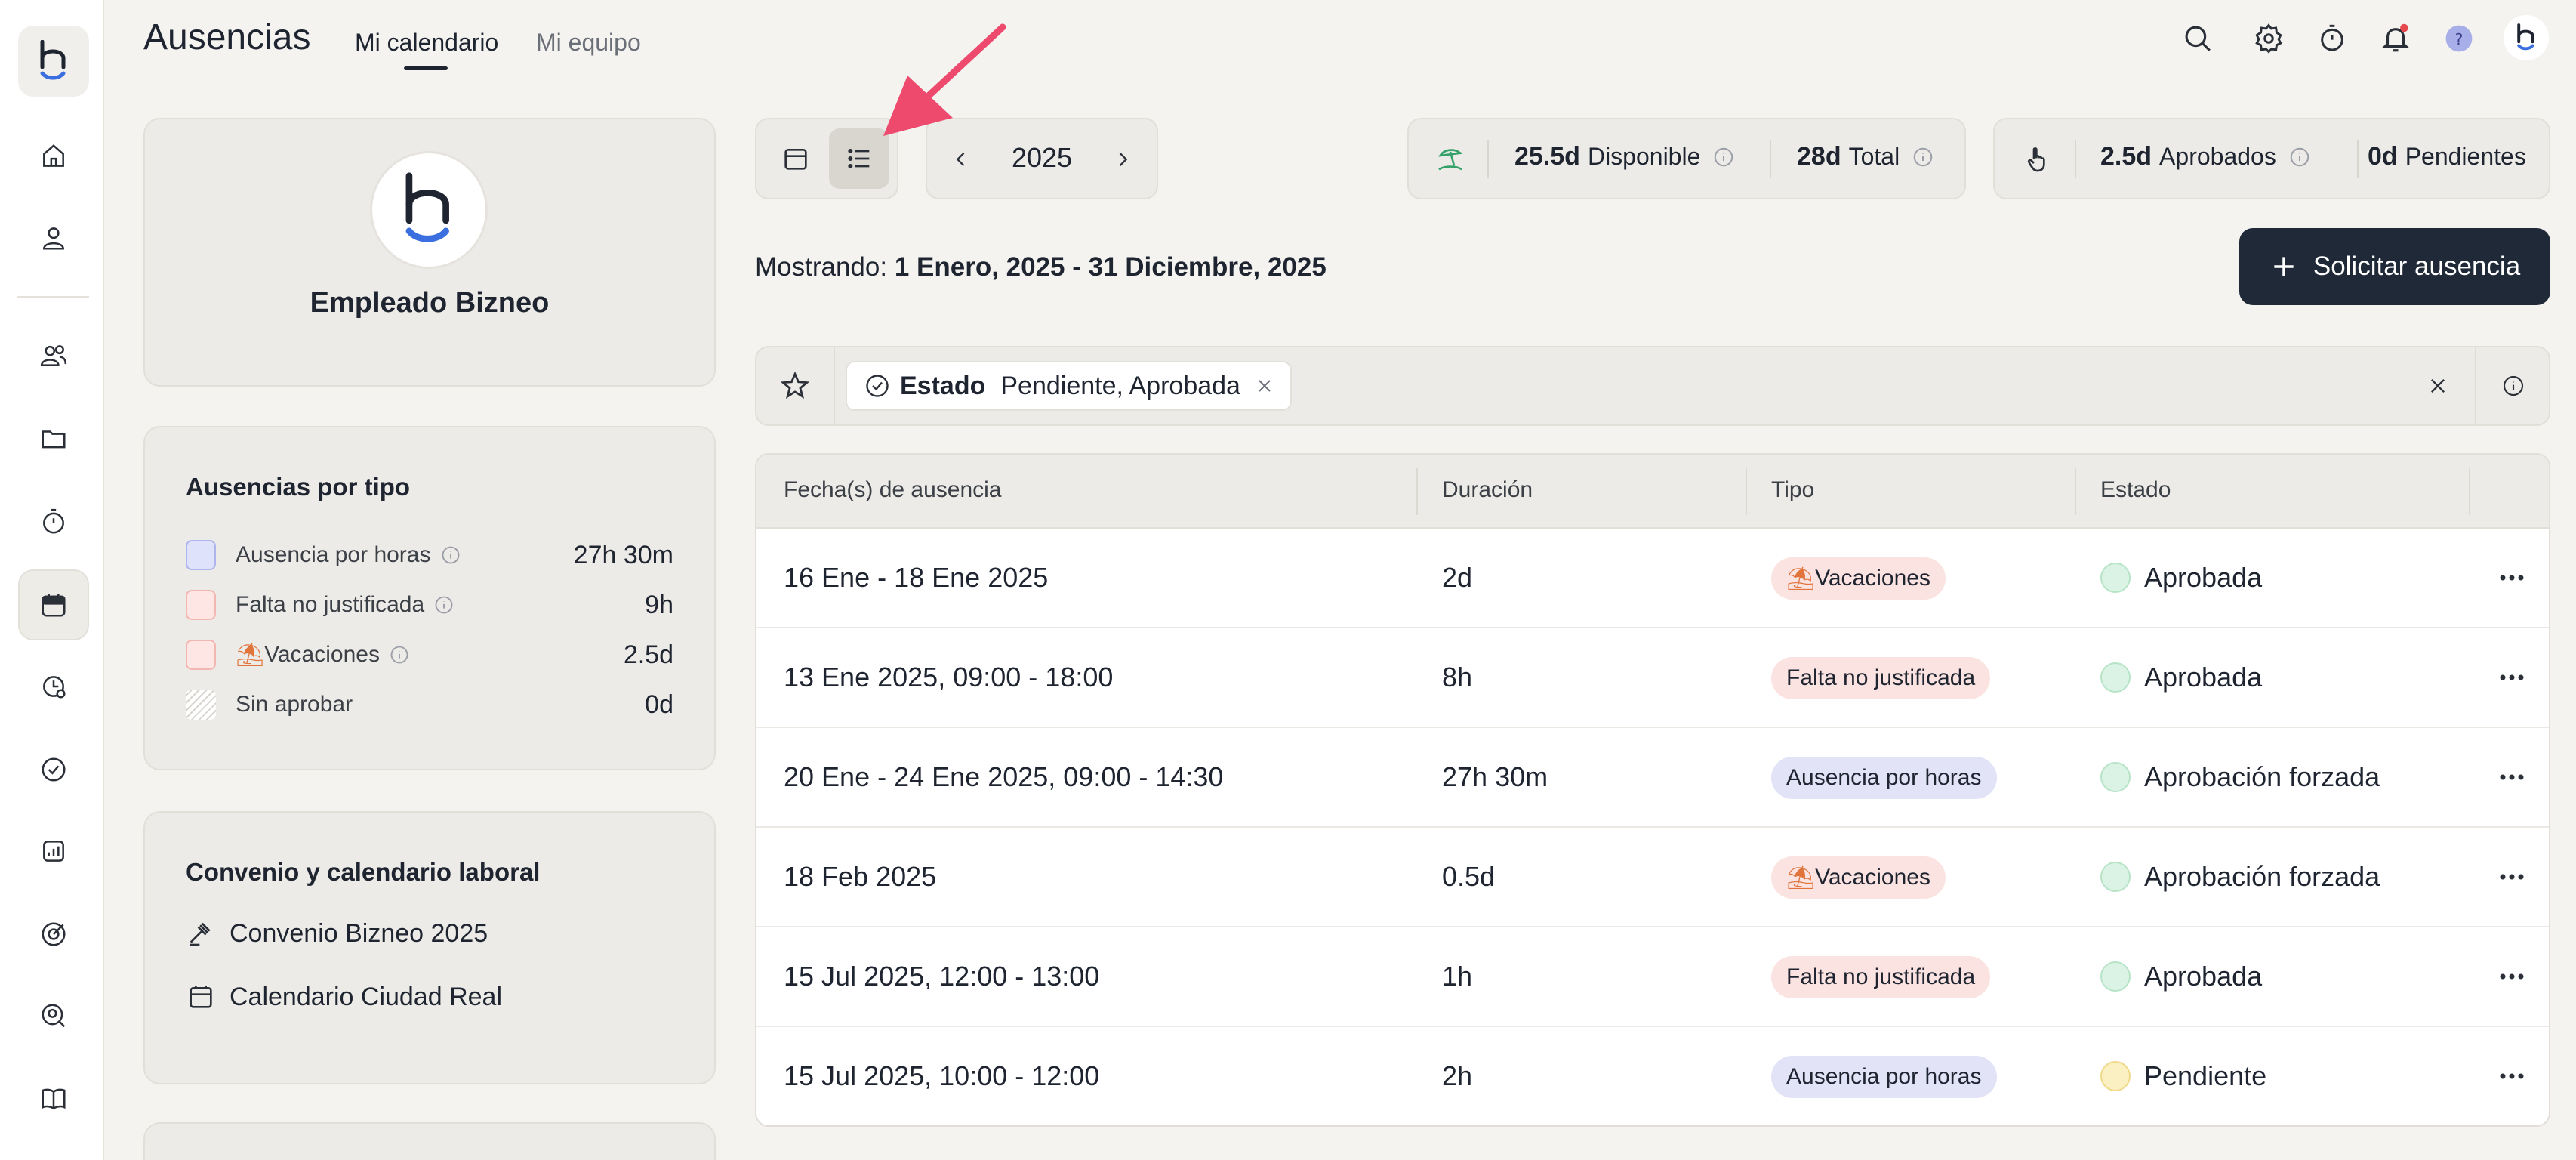 This screenshot has height=1160, width=2576. What do you see at coordinates (2269, 39) in the screenshot?
I see `gear-icon` at bounding box center [2269, 39].